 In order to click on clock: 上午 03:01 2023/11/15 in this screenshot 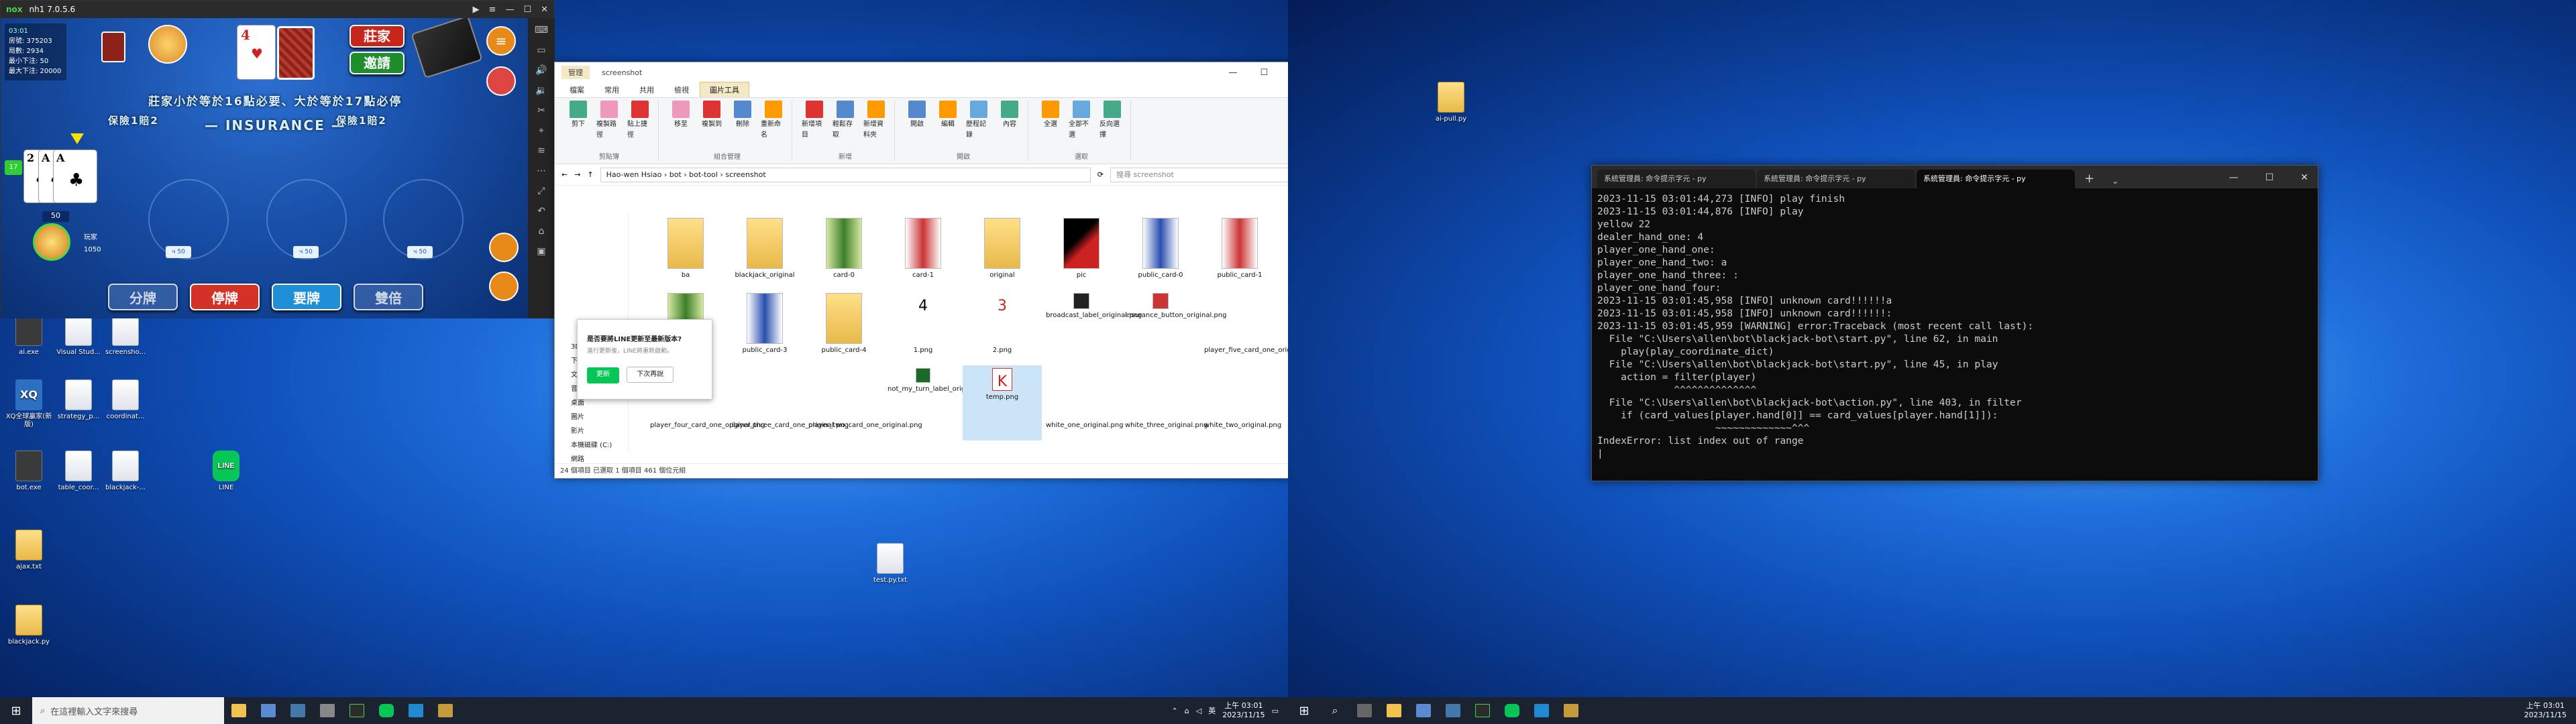, I will do `click(1243, 710)`.